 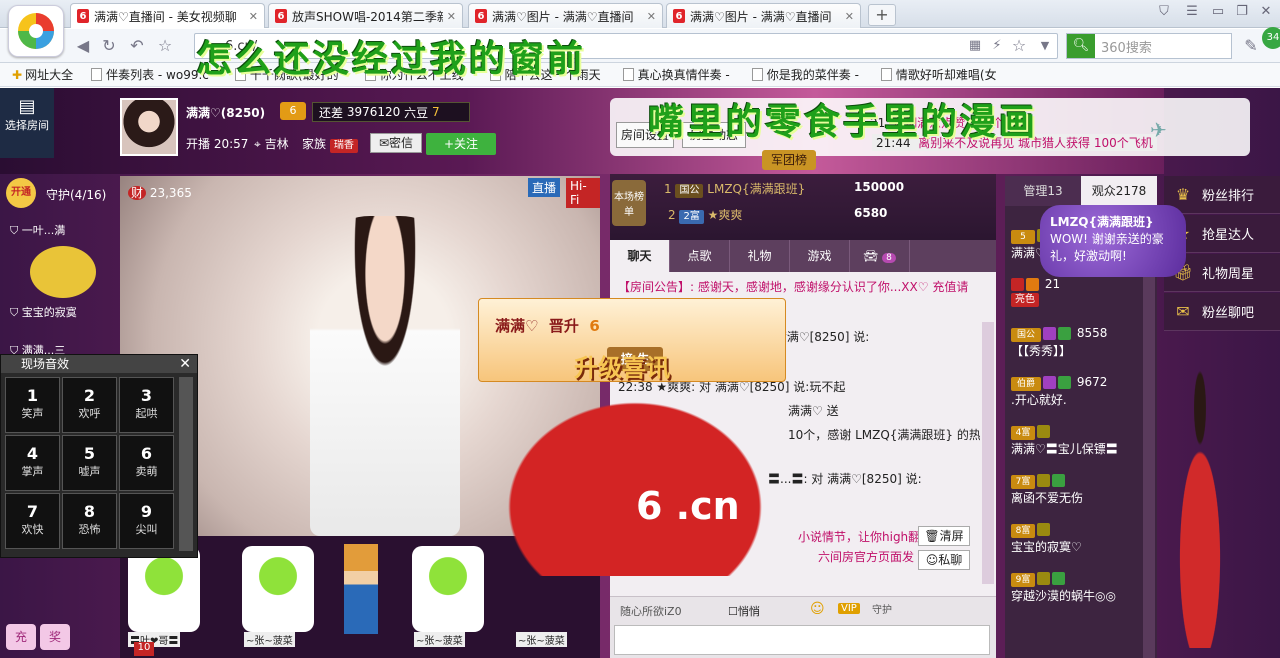 What do you see at coordinates (150, 74) in the screenshot?
I see `bookmark-1: 伴奏列表 - wo99.c` at bounding box center [150, 74].